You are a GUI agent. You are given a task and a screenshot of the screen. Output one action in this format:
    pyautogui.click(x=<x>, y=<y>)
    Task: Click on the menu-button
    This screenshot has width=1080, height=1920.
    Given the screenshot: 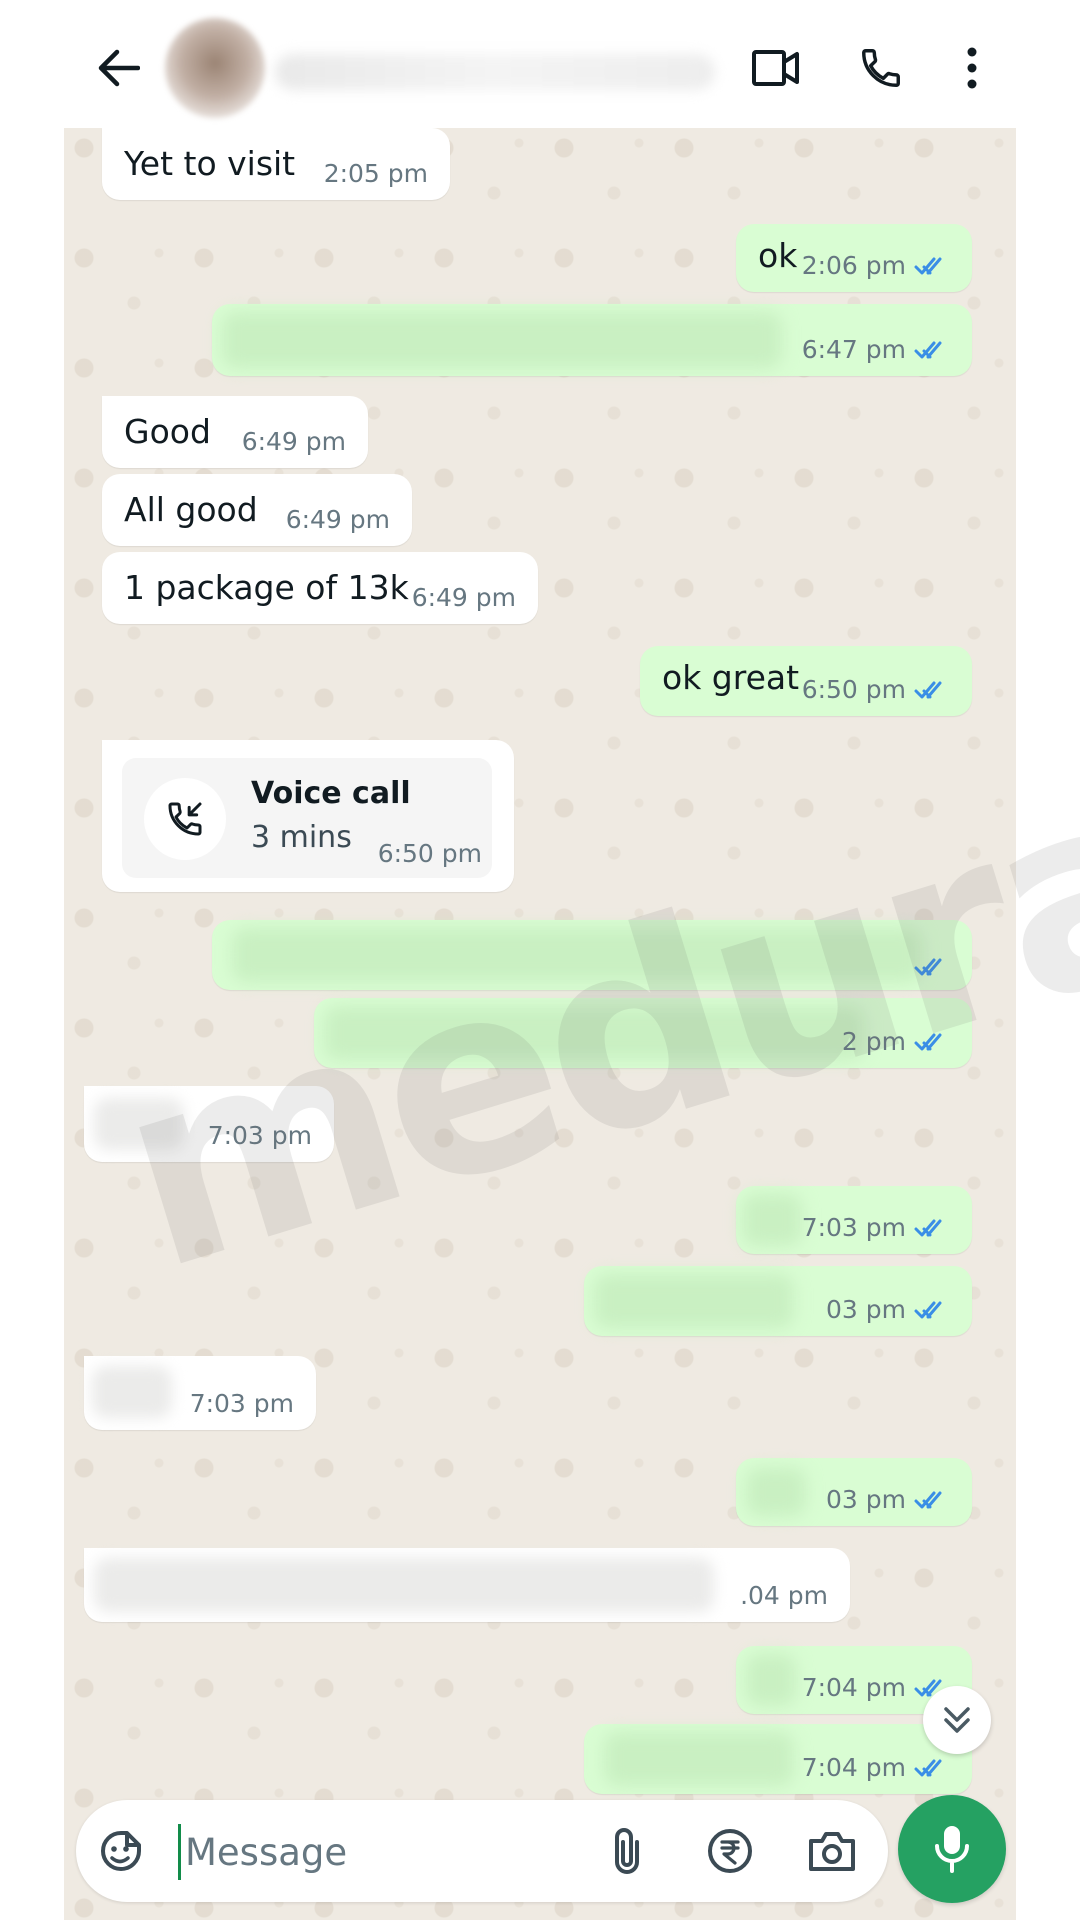 What is the action you would take?
    pyautogui.click(x=972, y=68)
    